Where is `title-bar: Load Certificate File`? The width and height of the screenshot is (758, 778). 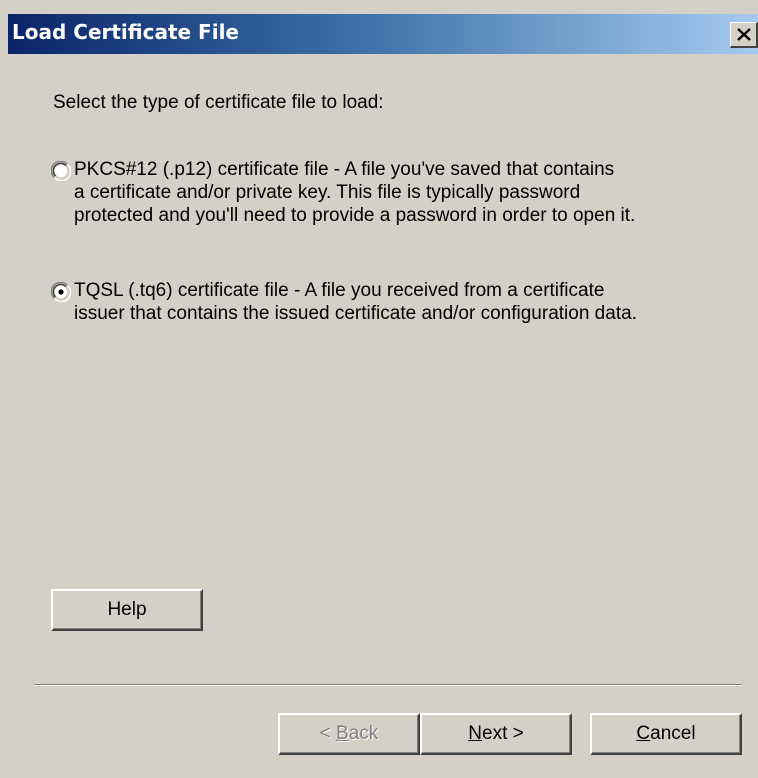
title-bar: Load Certificate File is located at coordinates (383, 34).